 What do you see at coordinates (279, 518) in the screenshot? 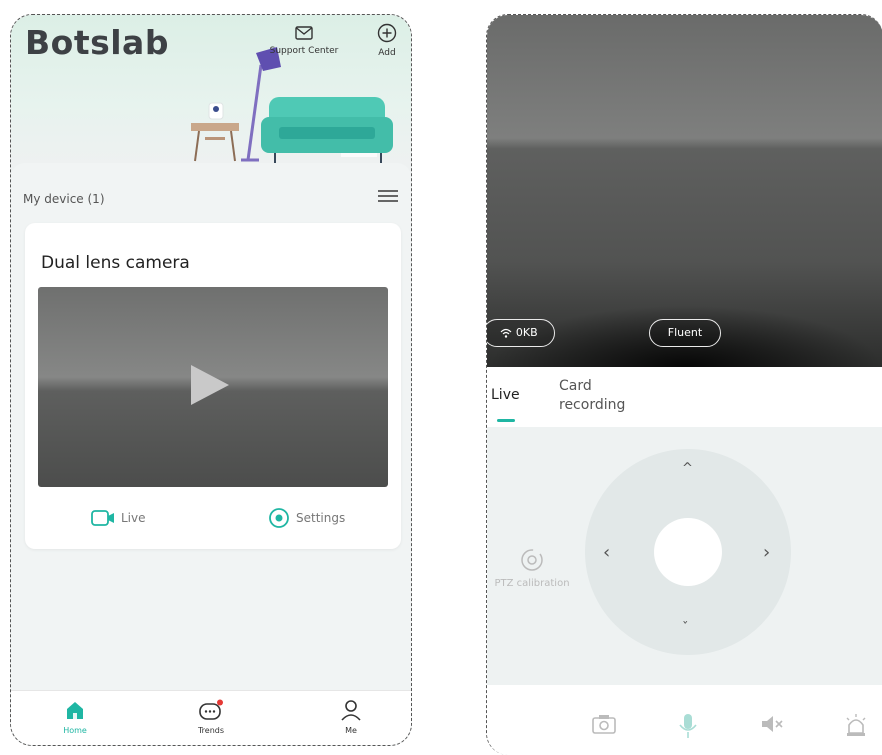
I see `settings-icon` at bounding box center [279, 518].